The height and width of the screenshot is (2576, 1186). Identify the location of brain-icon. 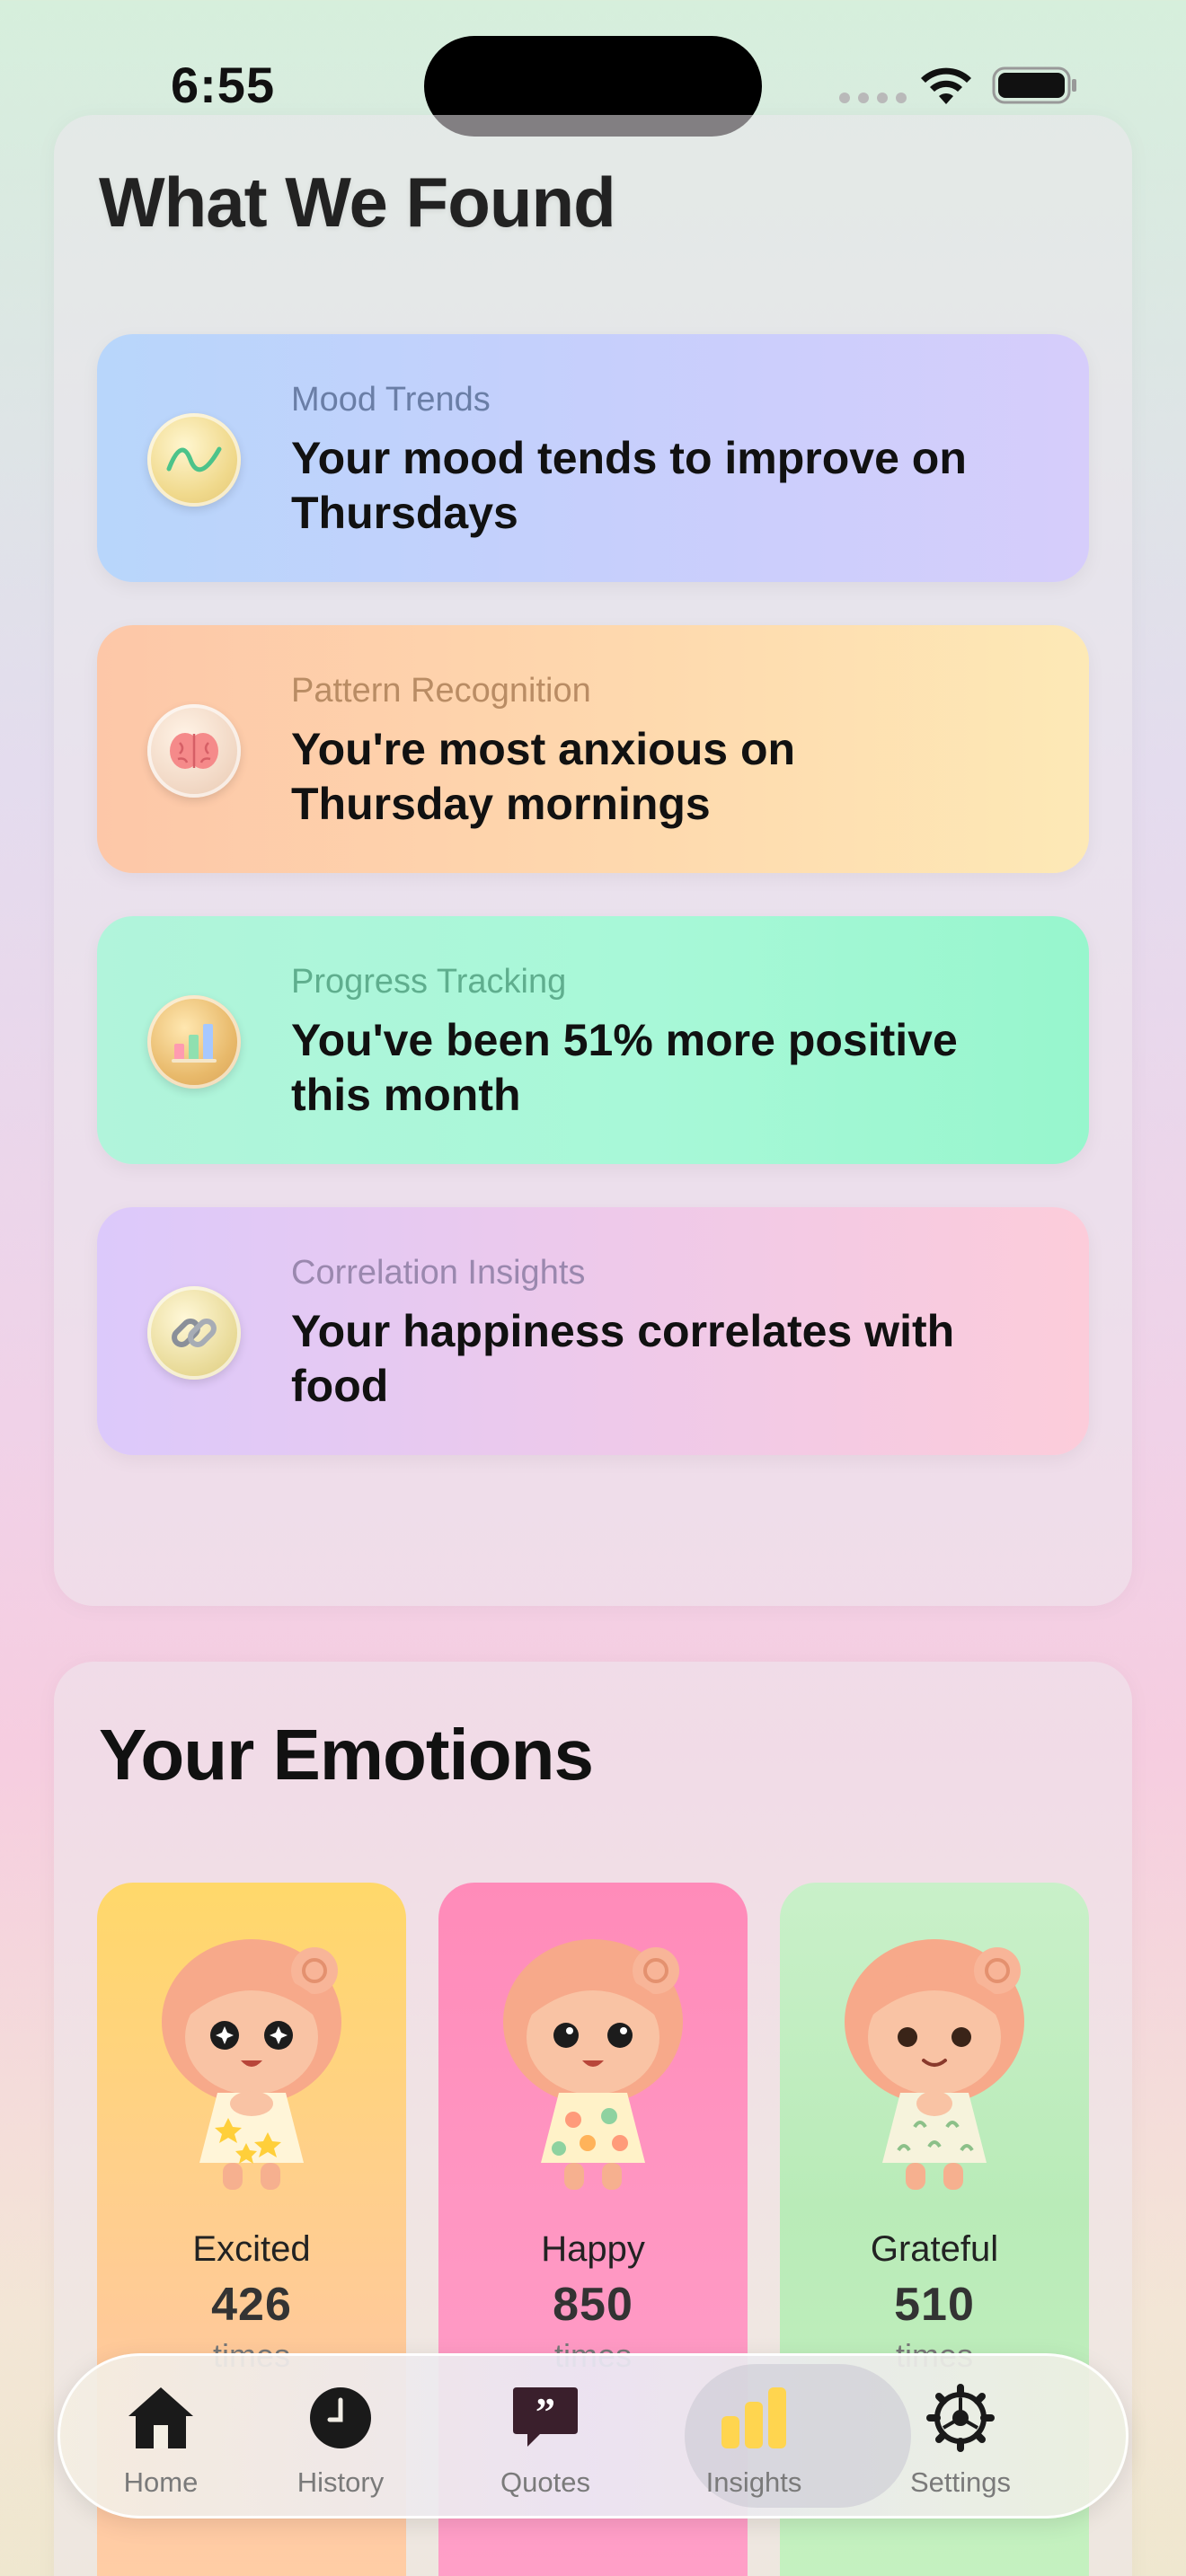
(194, 751).